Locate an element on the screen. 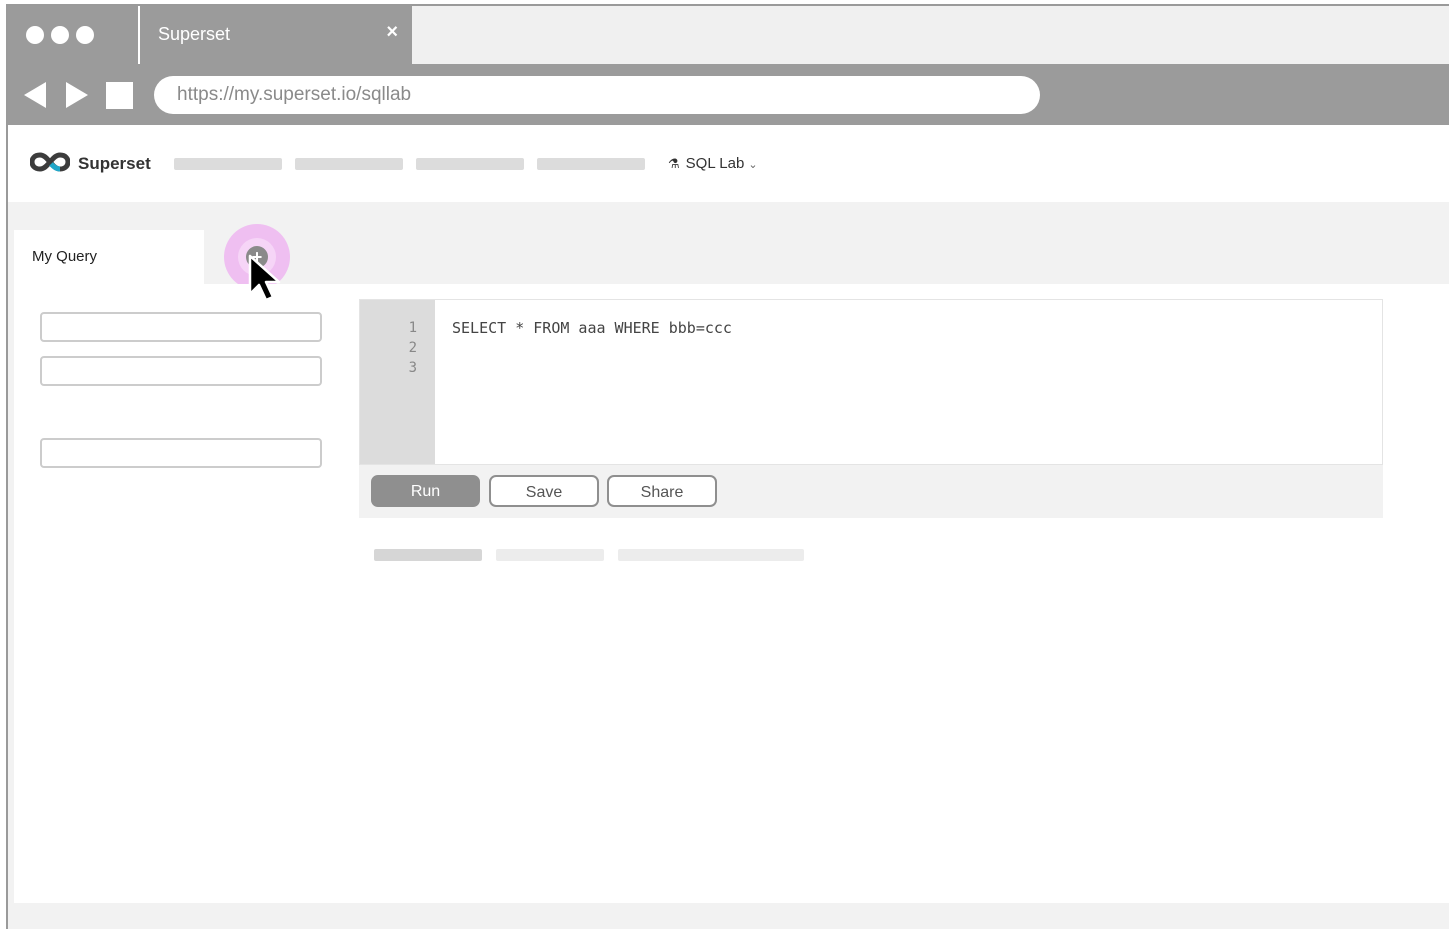  line-number-gutter: 1 2 3 is located at coordinates (397, 382).